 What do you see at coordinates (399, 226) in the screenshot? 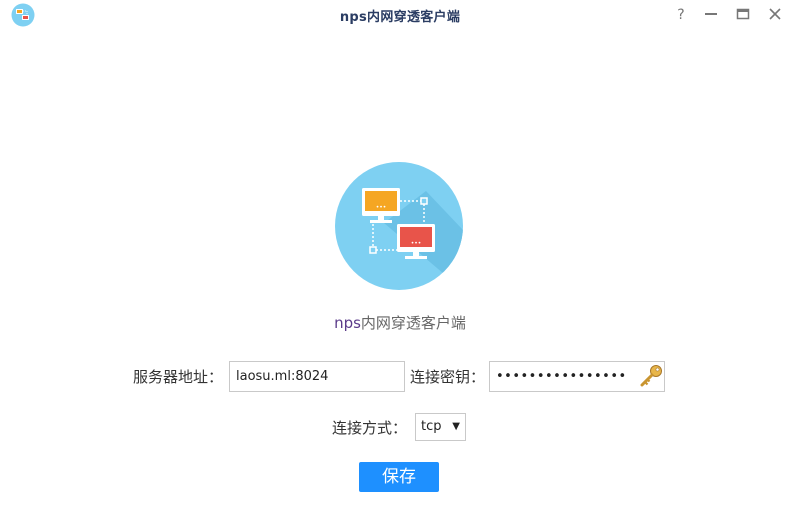
I see `network-computers-icon: ••• •••` at bounding box center [399, 226].